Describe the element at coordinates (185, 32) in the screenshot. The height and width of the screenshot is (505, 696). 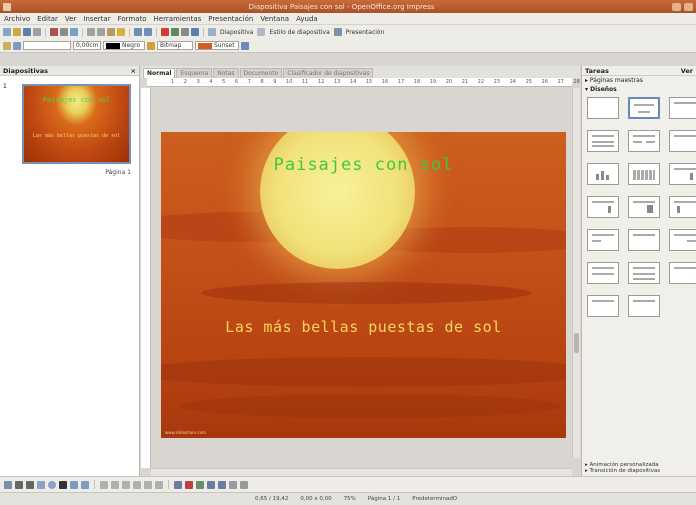
I see `navigator-icon` at that location.